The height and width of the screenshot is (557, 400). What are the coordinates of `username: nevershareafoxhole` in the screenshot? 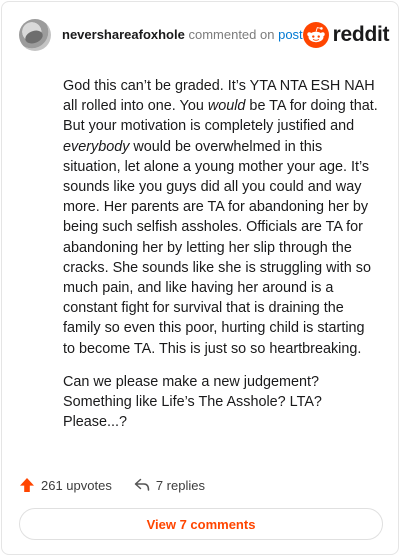 It's located at (123, 34).